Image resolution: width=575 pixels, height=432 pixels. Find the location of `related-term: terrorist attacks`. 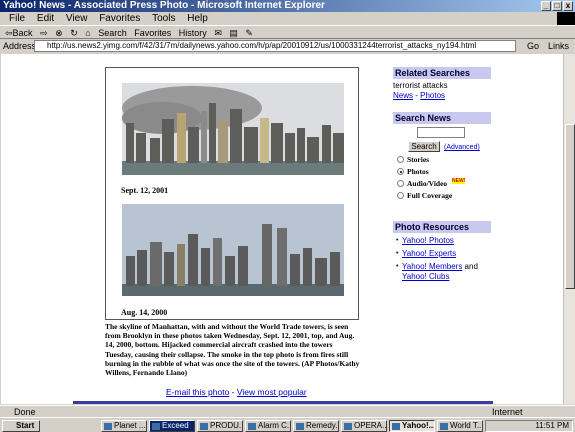

related-term: terrorist attacks is located at coordinates (420, 85).